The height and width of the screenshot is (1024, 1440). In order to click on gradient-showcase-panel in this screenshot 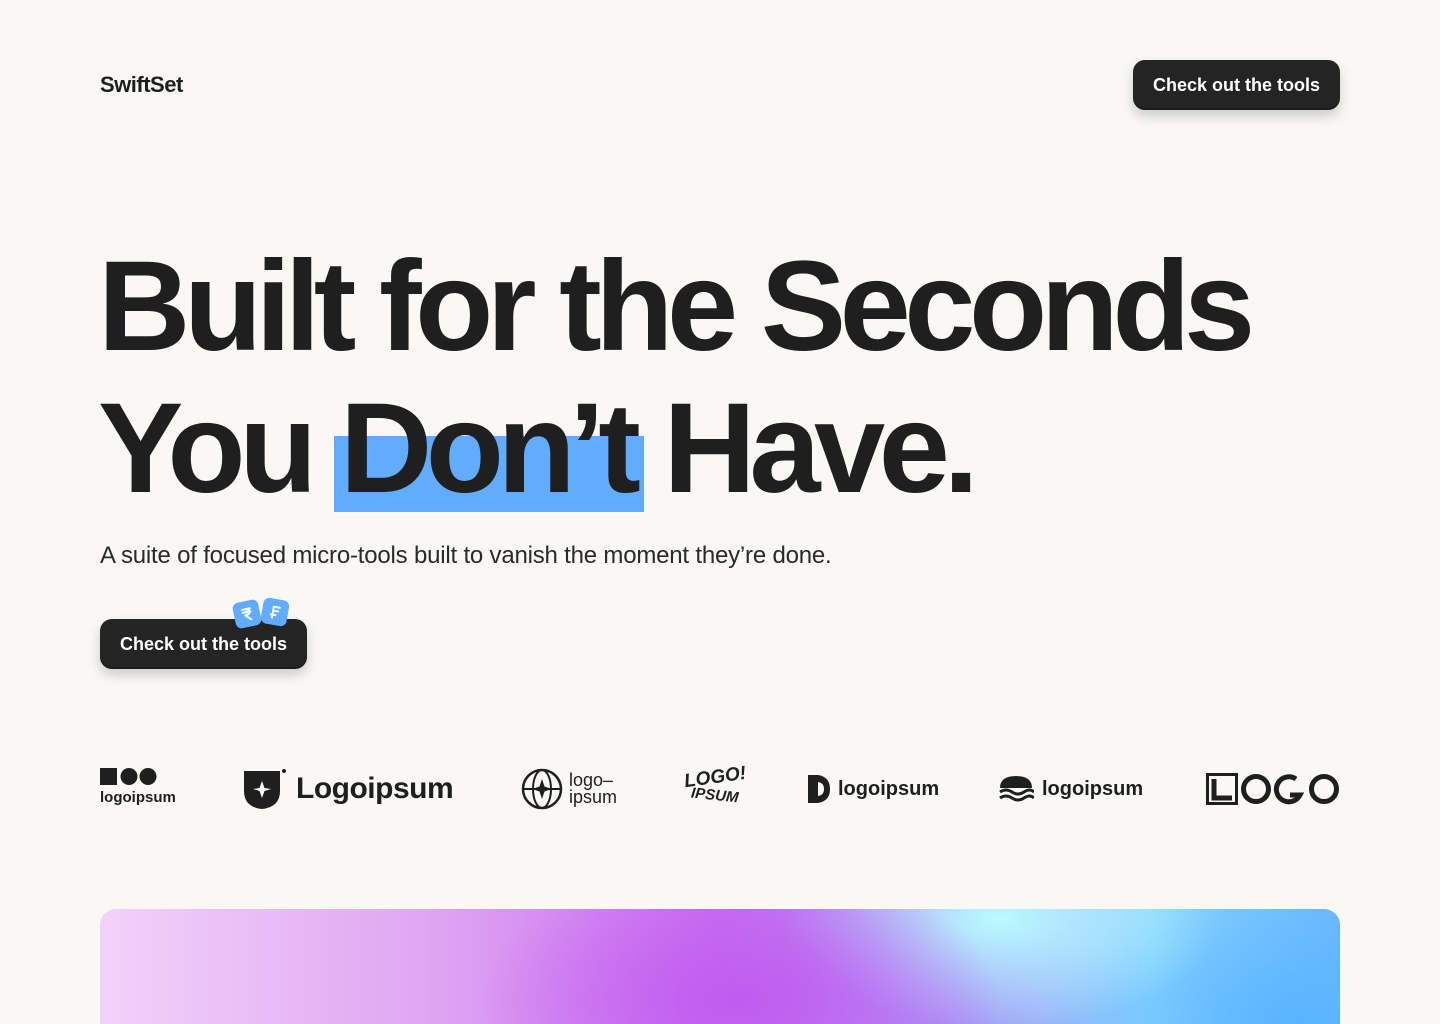, I will do `click(720, 966)`.